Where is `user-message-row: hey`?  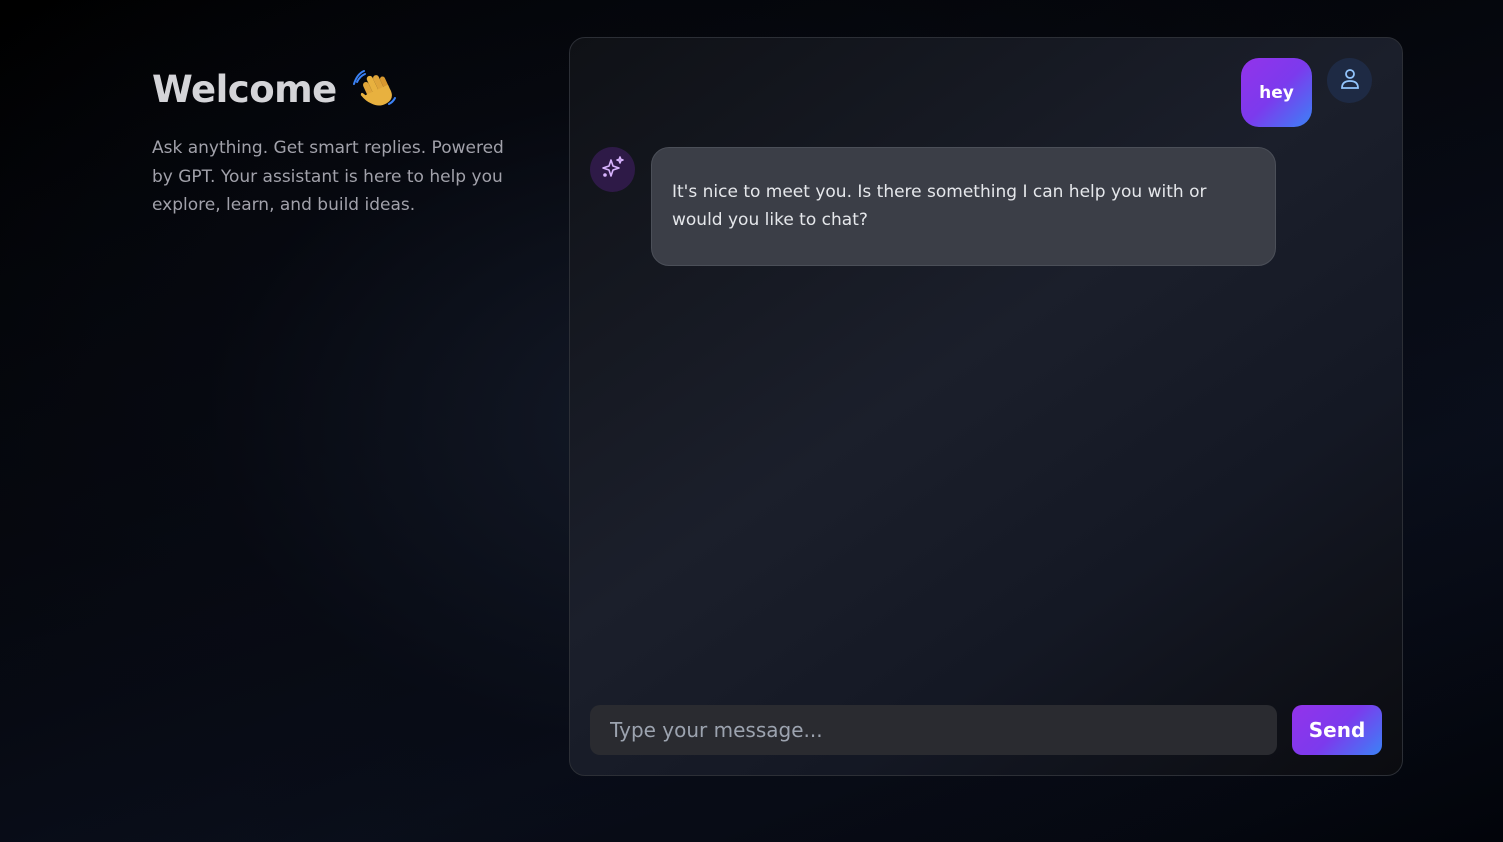 user-message-row: hey is located at coordinates (1306, 92).